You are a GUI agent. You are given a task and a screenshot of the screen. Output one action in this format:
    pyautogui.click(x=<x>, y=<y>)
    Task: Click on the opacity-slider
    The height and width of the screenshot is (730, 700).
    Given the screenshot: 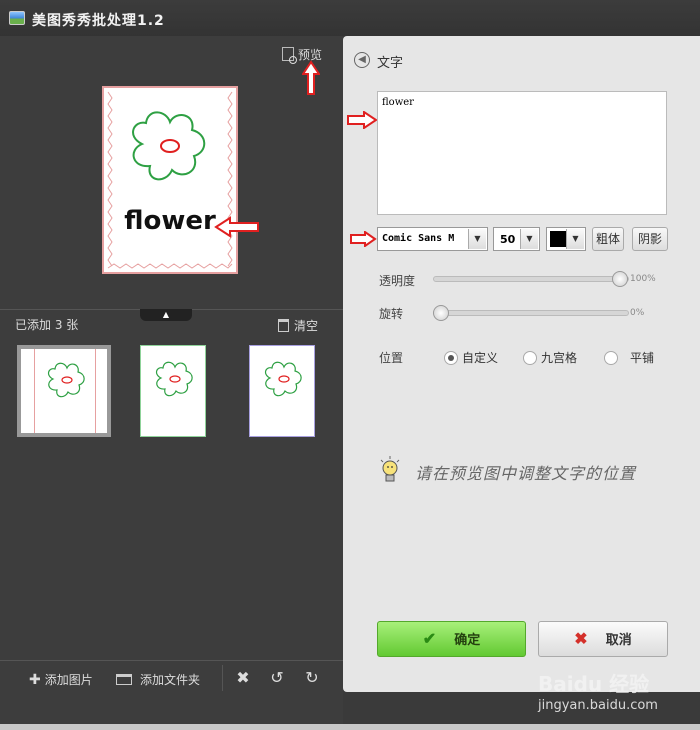 What is the action you would take?
    pyautogui.click(x=531, y=279)
    